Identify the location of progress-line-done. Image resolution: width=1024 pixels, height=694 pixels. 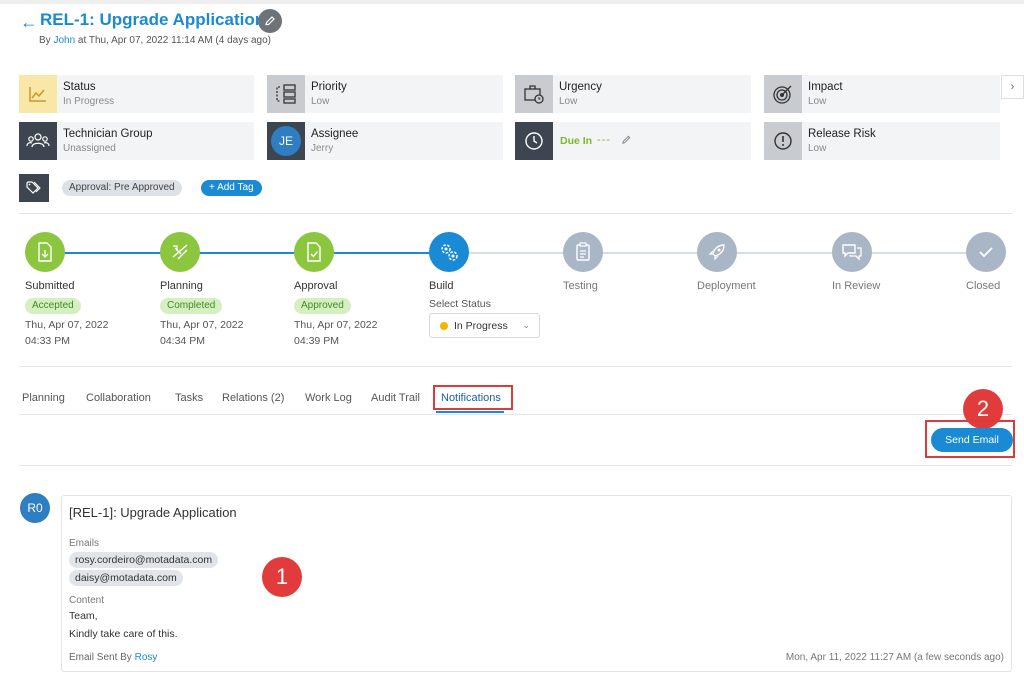
(246, 253).